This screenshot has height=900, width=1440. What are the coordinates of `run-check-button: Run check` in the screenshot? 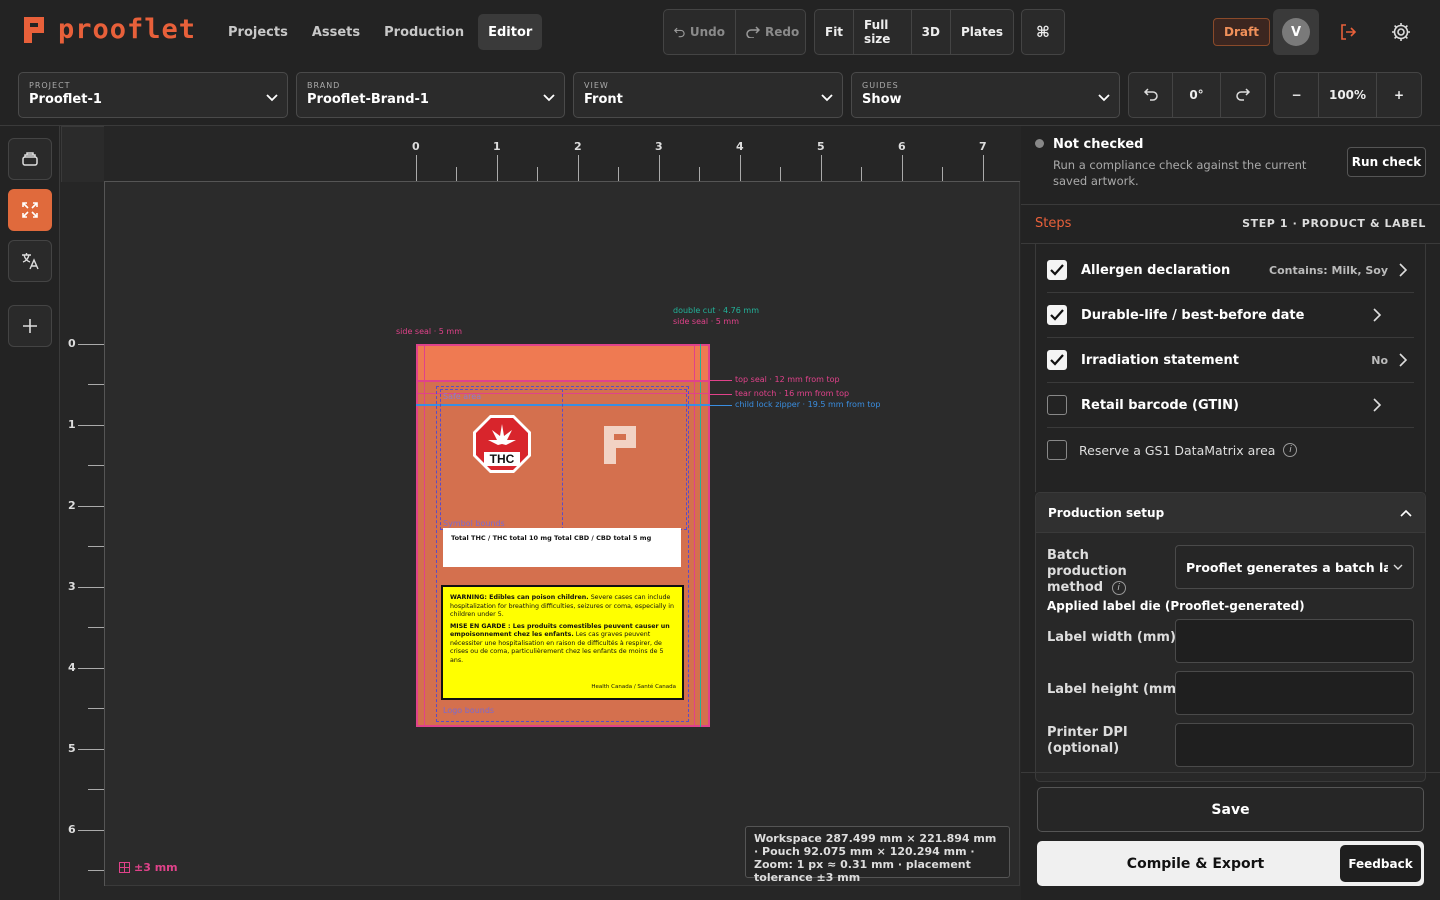 It's located at (1386, 162).